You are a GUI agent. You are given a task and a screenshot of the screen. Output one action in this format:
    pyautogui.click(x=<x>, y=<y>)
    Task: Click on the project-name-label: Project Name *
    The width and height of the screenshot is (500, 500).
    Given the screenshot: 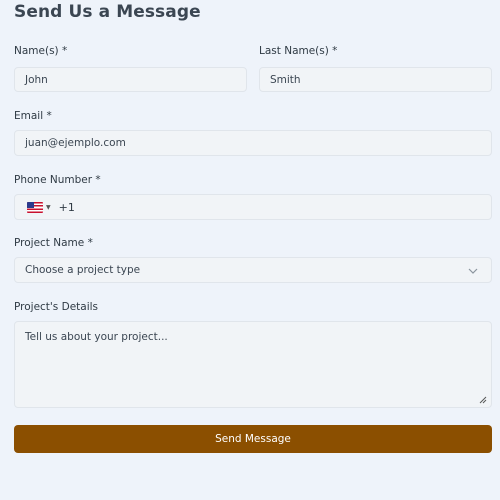 What is the action you would take?
    pyautogui.click(x=53, y=243)
    